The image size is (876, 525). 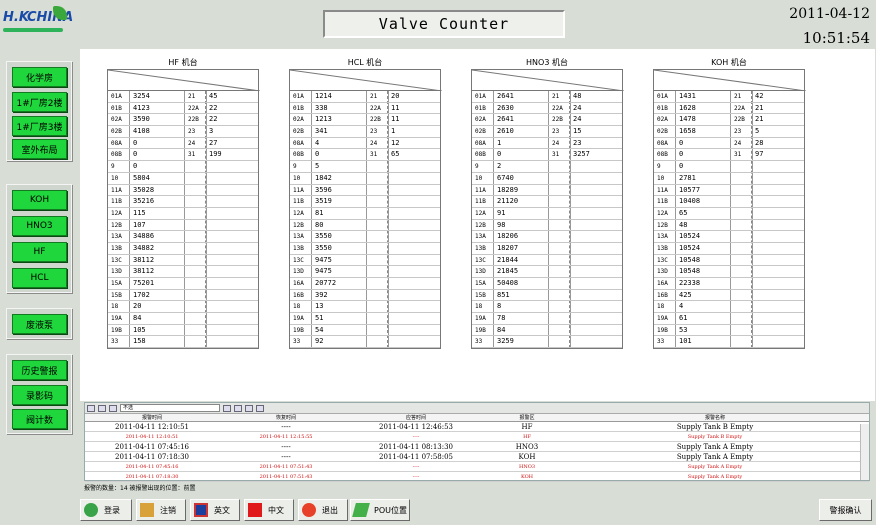 What do you see at coordinates (297, 342) in the screenshot?
I see `valve-id: 33` at bounding box center [297, 342].